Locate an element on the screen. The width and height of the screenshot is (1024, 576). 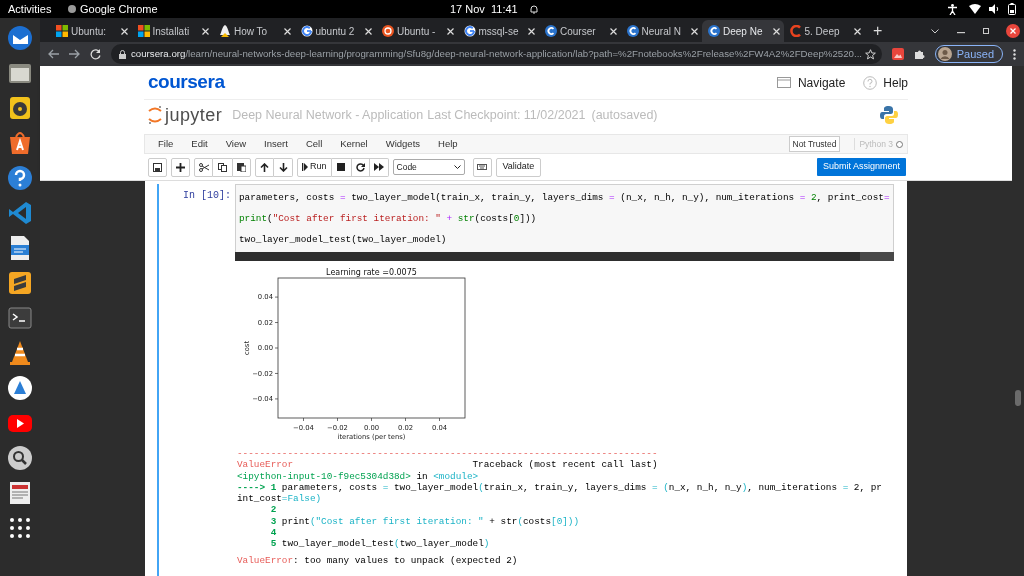
shopping-bag-icon is located at coordinates (20, 143).